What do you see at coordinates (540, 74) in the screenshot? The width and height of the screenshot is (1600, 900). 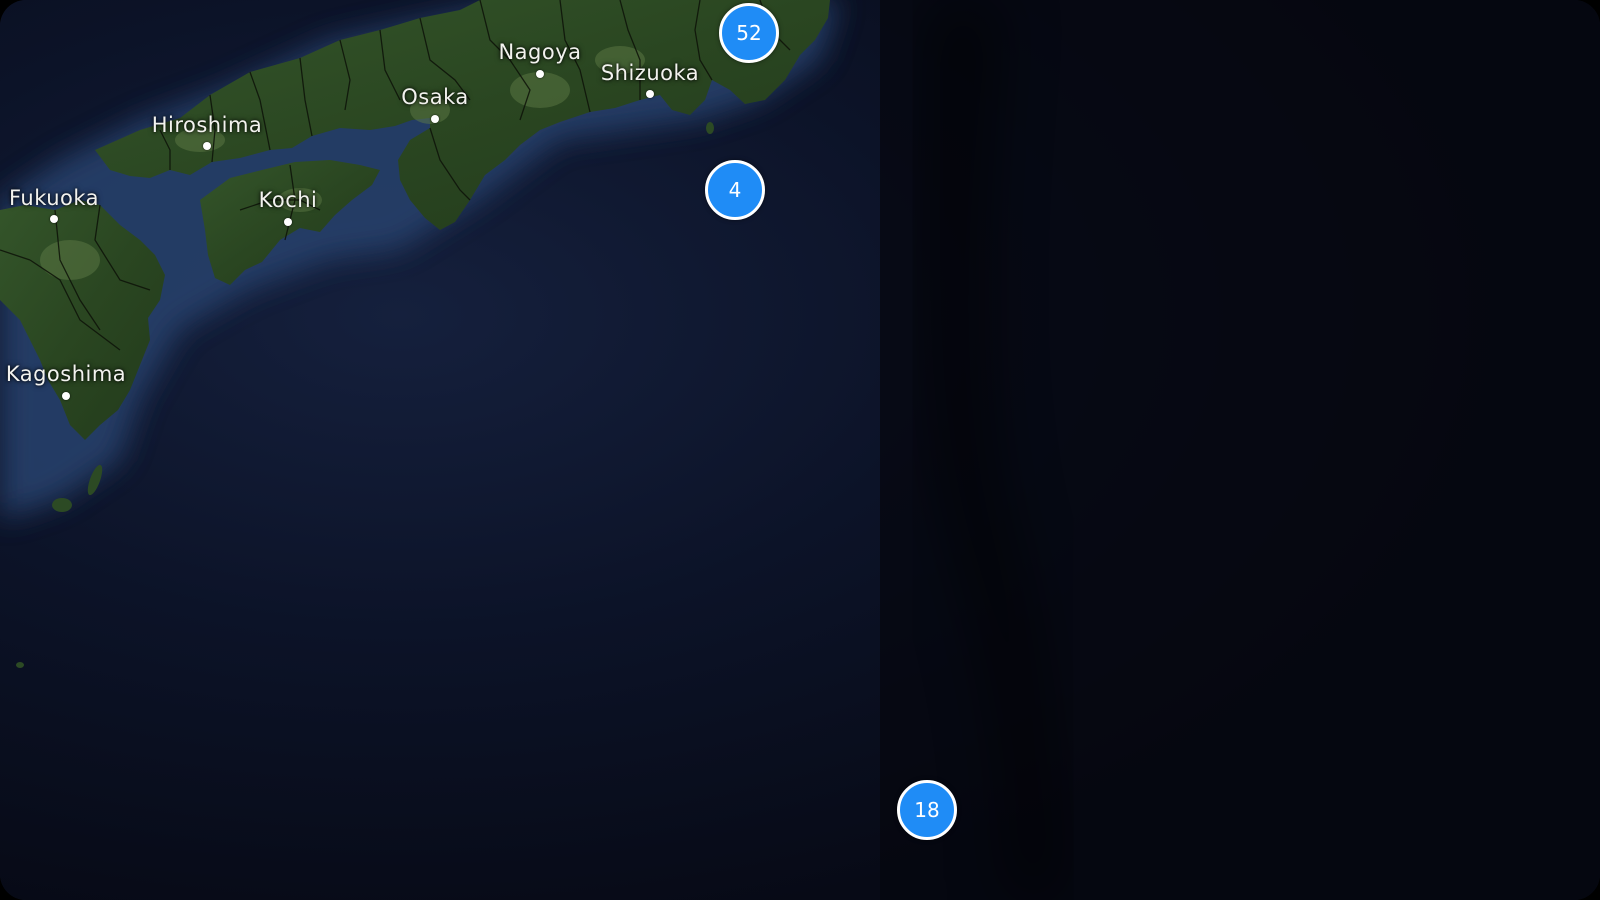 I see `city-dot-nagoya` at bounding box center [540, 74].